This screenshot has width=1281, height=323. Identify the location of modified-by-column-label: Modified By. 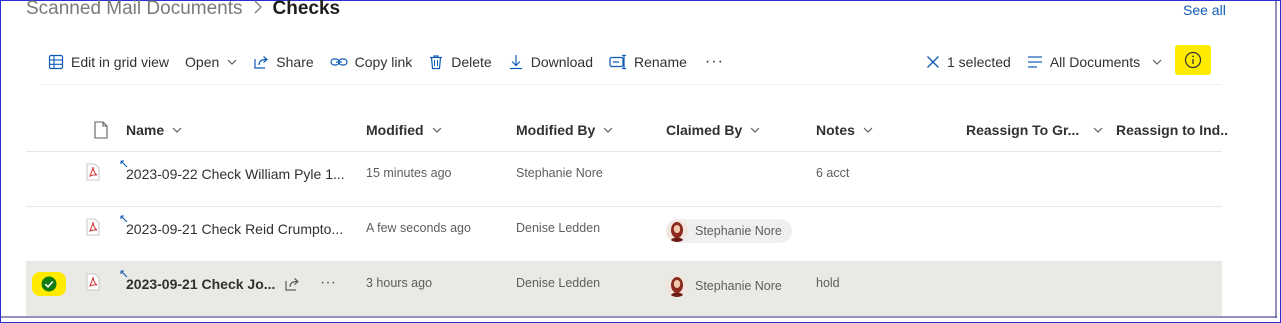
(556, 130).